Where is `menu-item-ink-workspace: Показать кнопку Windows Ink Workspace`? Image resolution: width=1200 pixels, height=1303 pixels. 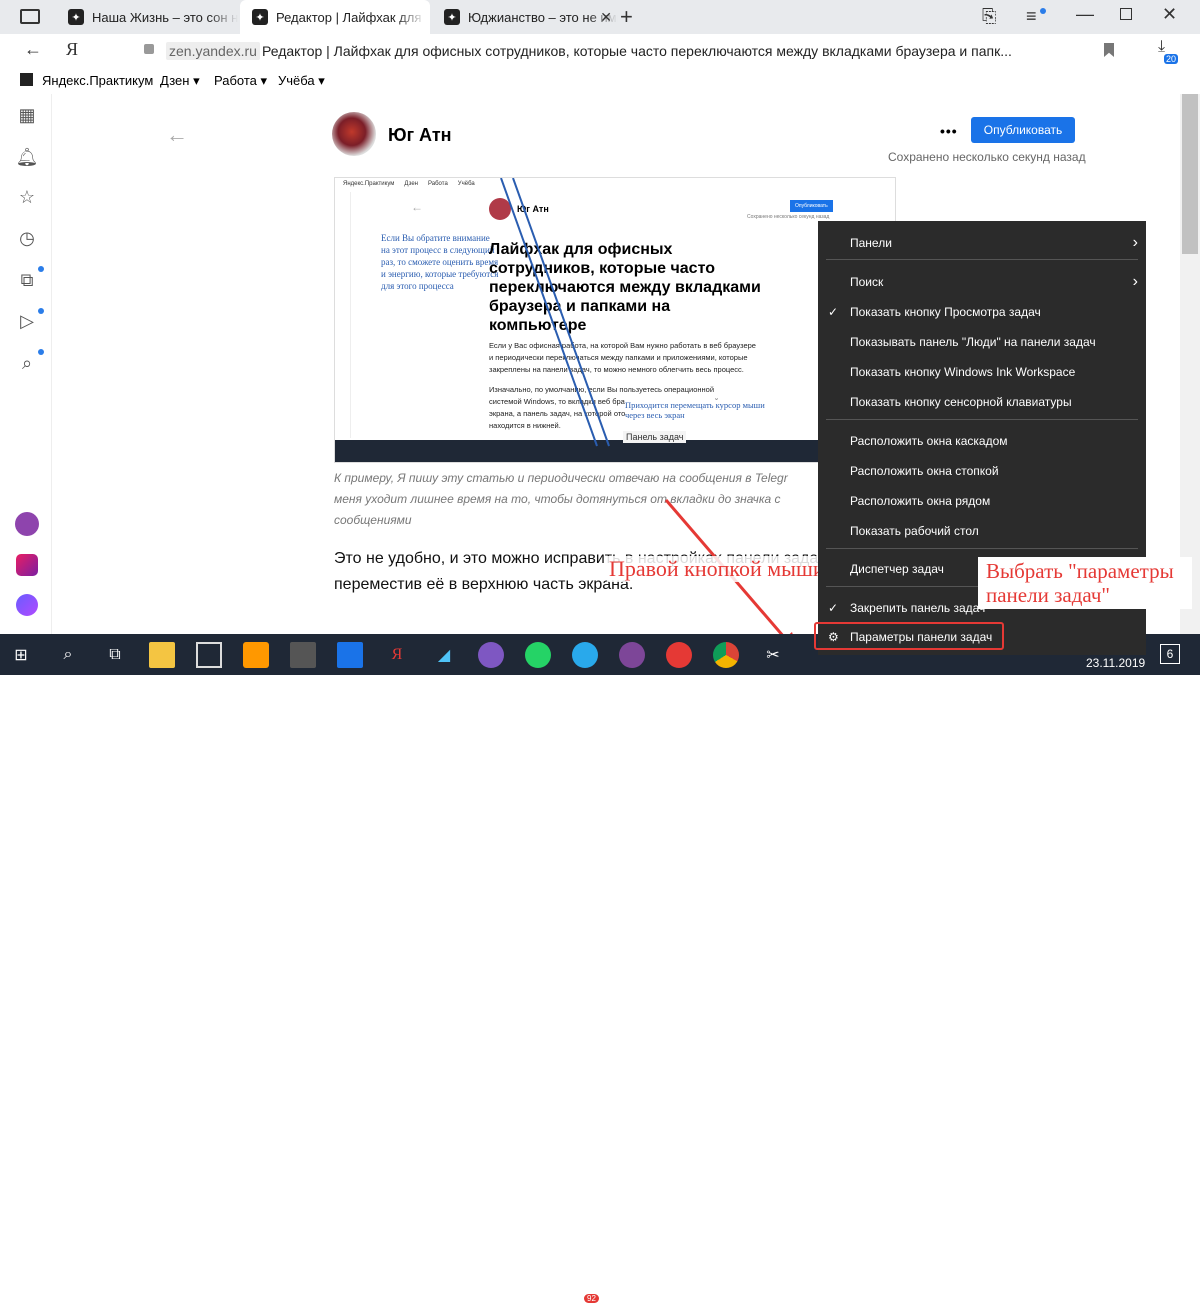 menu-item-ink-workspace: Показать кнопку Windows Ink Workspace is located at coordinates (982, 372).